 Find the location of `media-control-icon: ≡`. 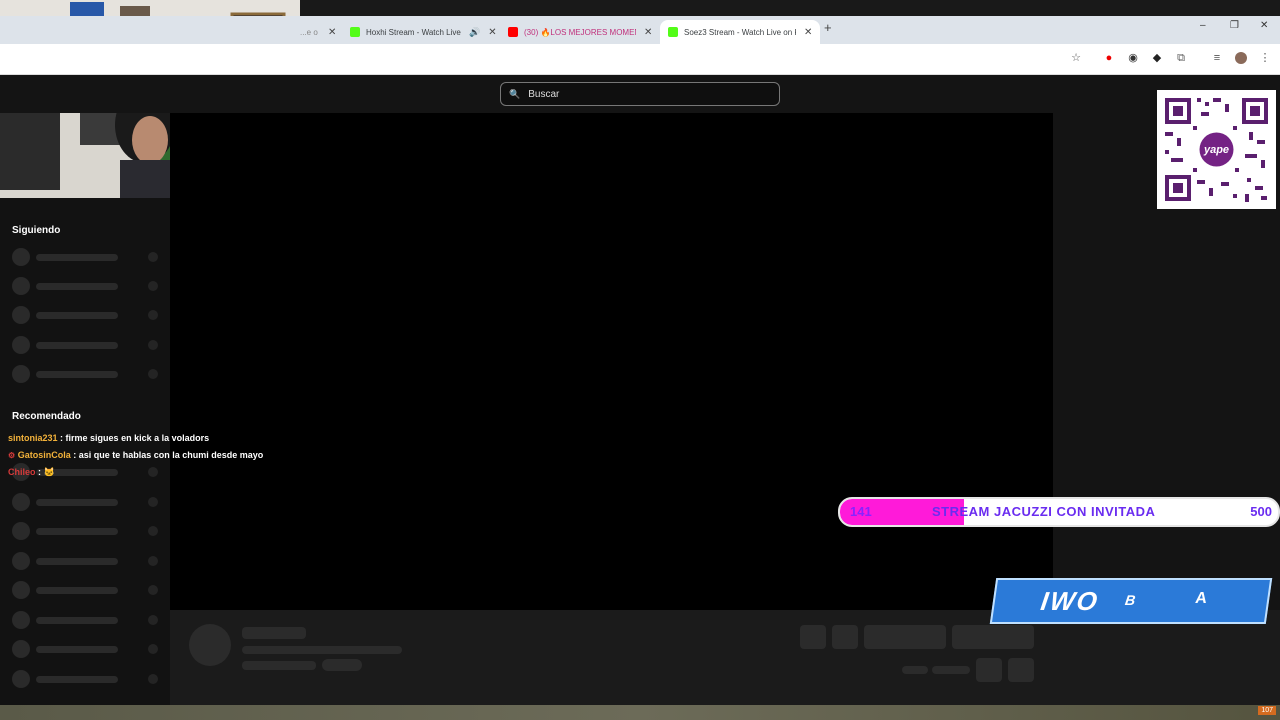

media-control-icon: ≡ is located at coordinates (1217, 58).